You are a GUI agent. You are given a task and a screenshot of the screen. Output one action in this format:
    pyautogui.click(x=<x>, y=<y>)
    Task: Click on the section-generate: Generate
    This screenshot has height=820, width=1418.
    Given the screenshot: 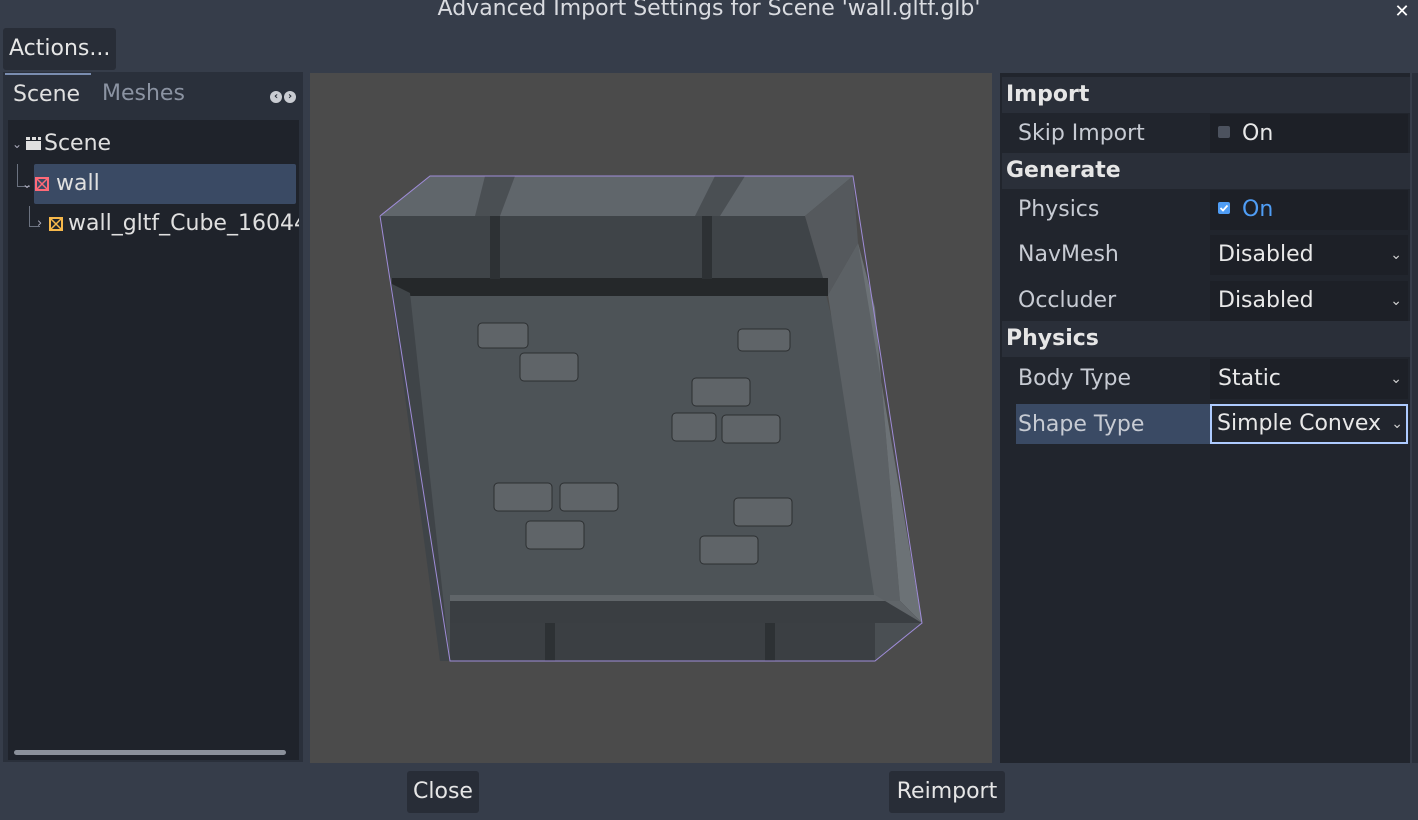 What is the action you would take?
    pyautogui.click(x=1206, y=171)
    